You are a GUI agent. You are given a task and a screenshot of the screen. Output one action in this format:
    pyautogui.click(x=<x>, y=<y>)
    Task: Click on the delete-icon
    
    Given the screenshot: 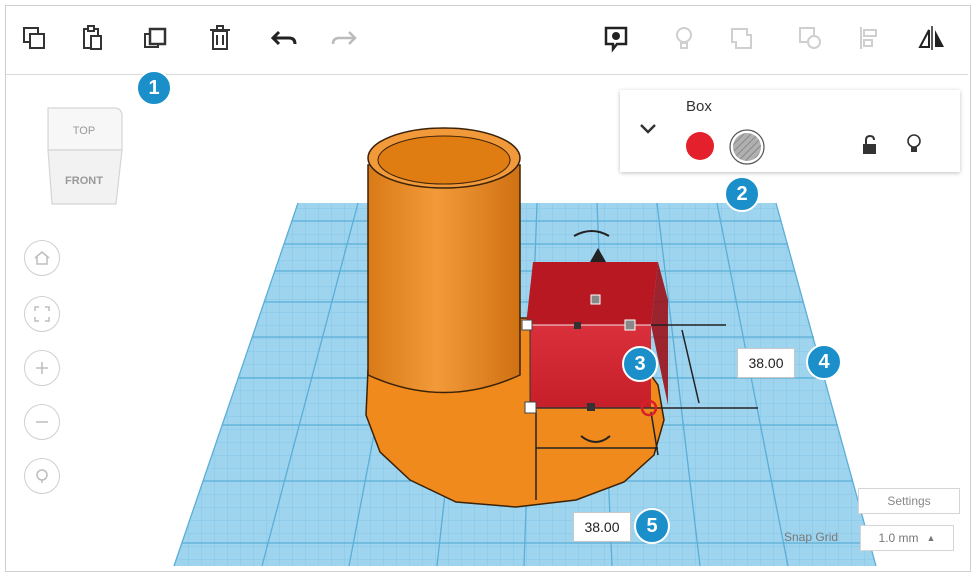 What is the action you would take?
    pyautogui.click(x=220, y=37)
    